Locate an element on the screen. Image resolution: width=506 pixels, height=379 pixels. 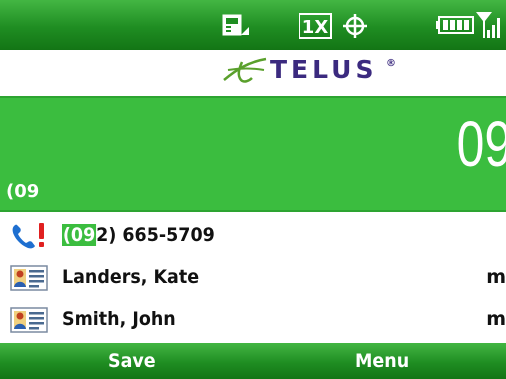
carrier-registered-mark: ® is located at coordinates (391, 63).